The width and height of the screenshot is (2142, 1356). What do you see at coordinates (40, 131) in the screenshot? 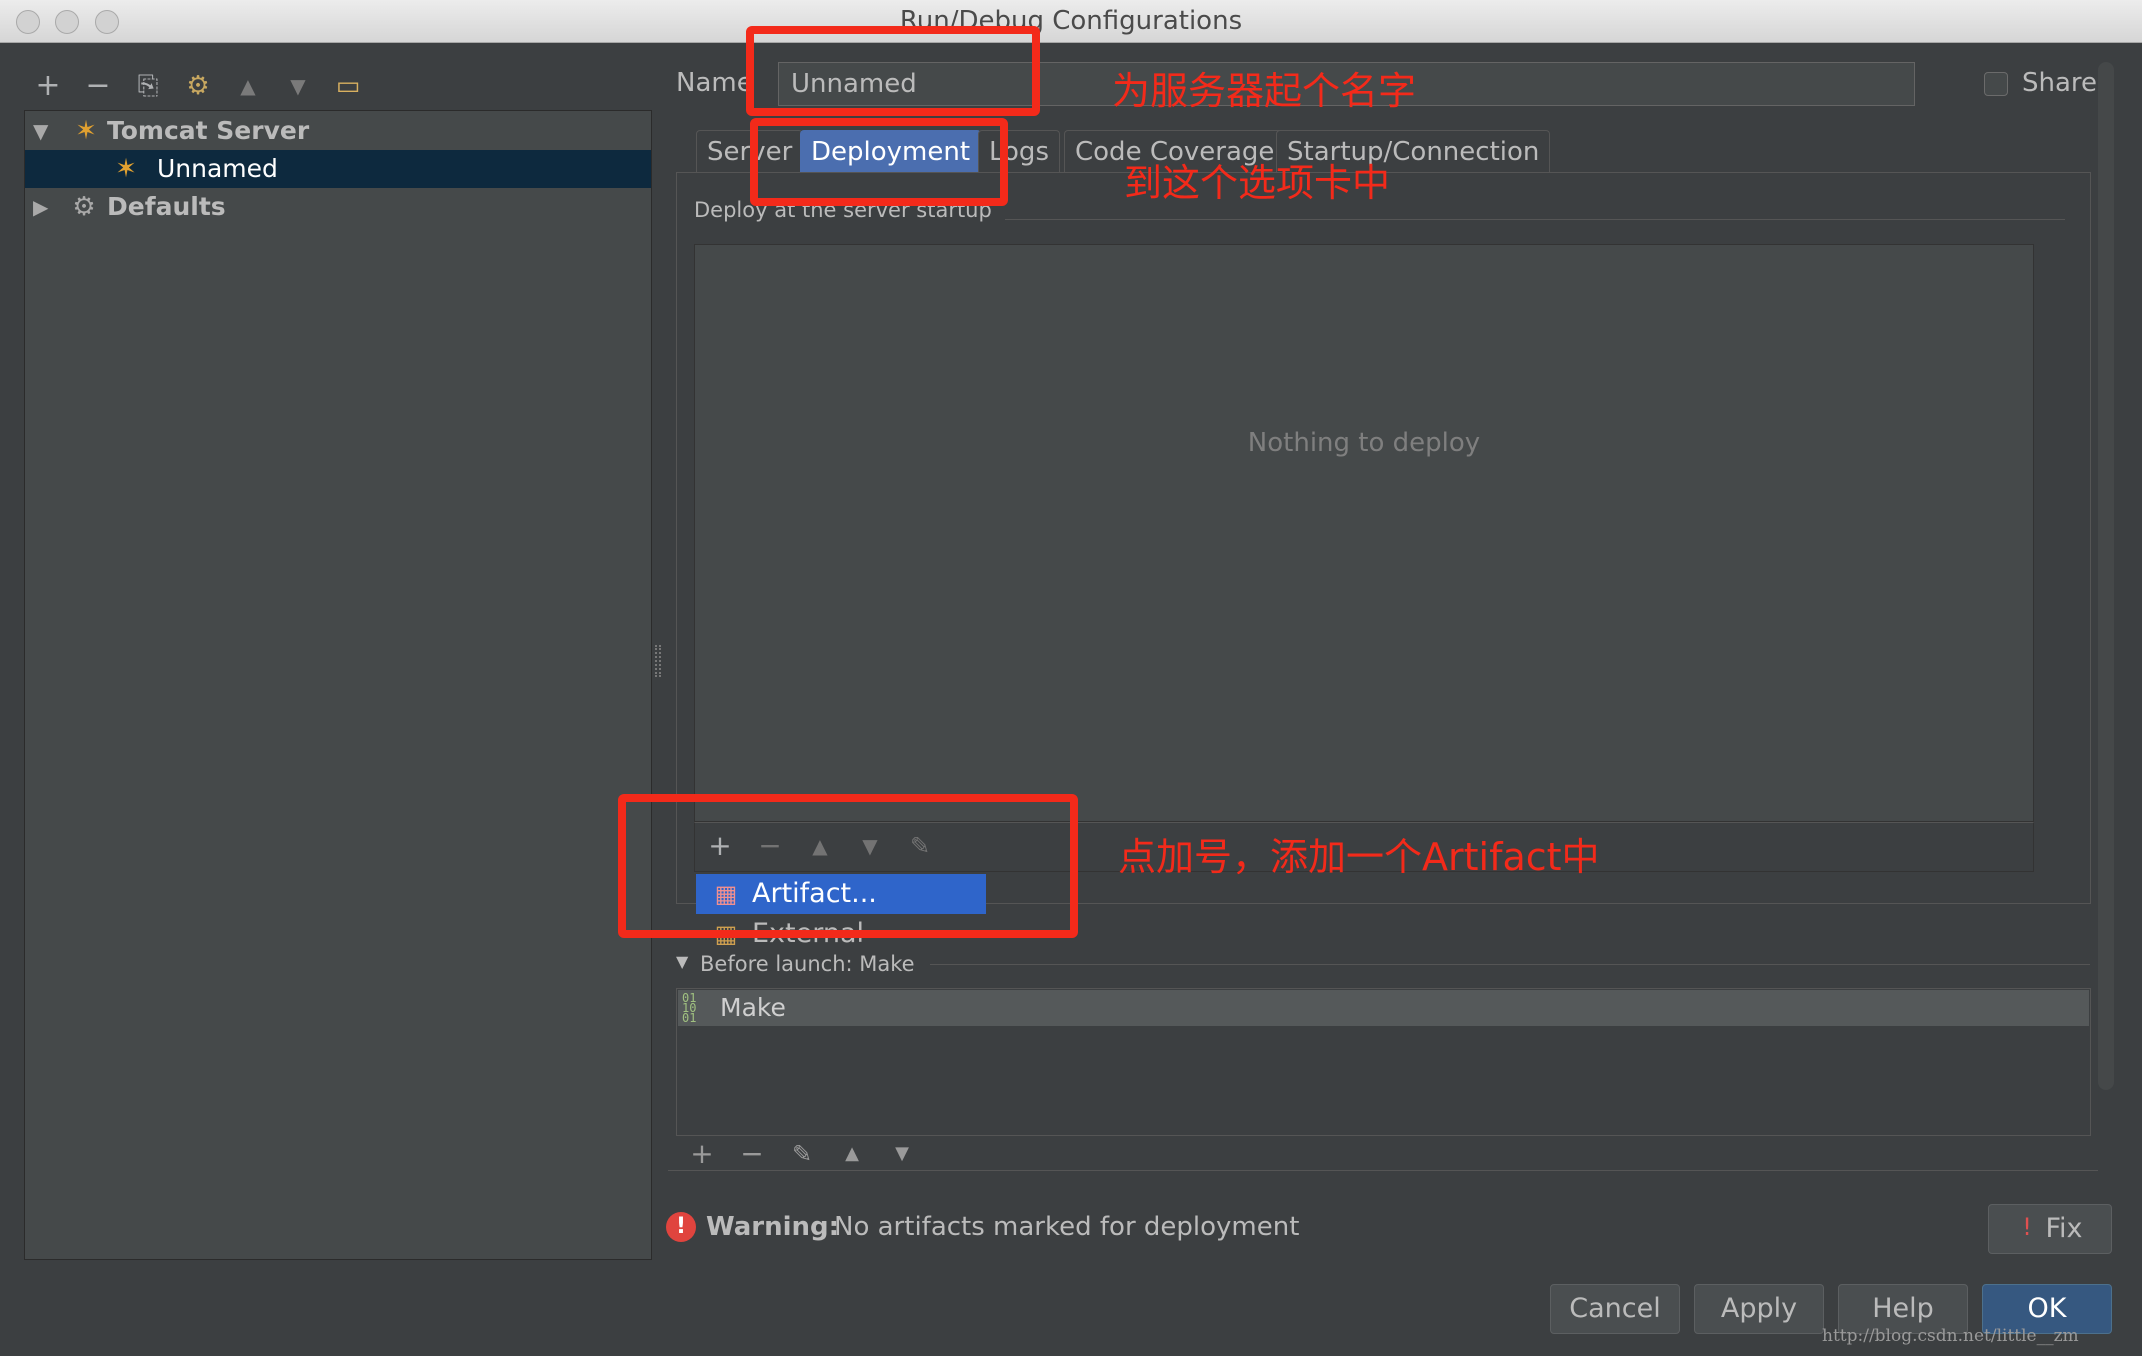
I see `expand-triangle-icon: ▼` at bounding box center [40, 131].